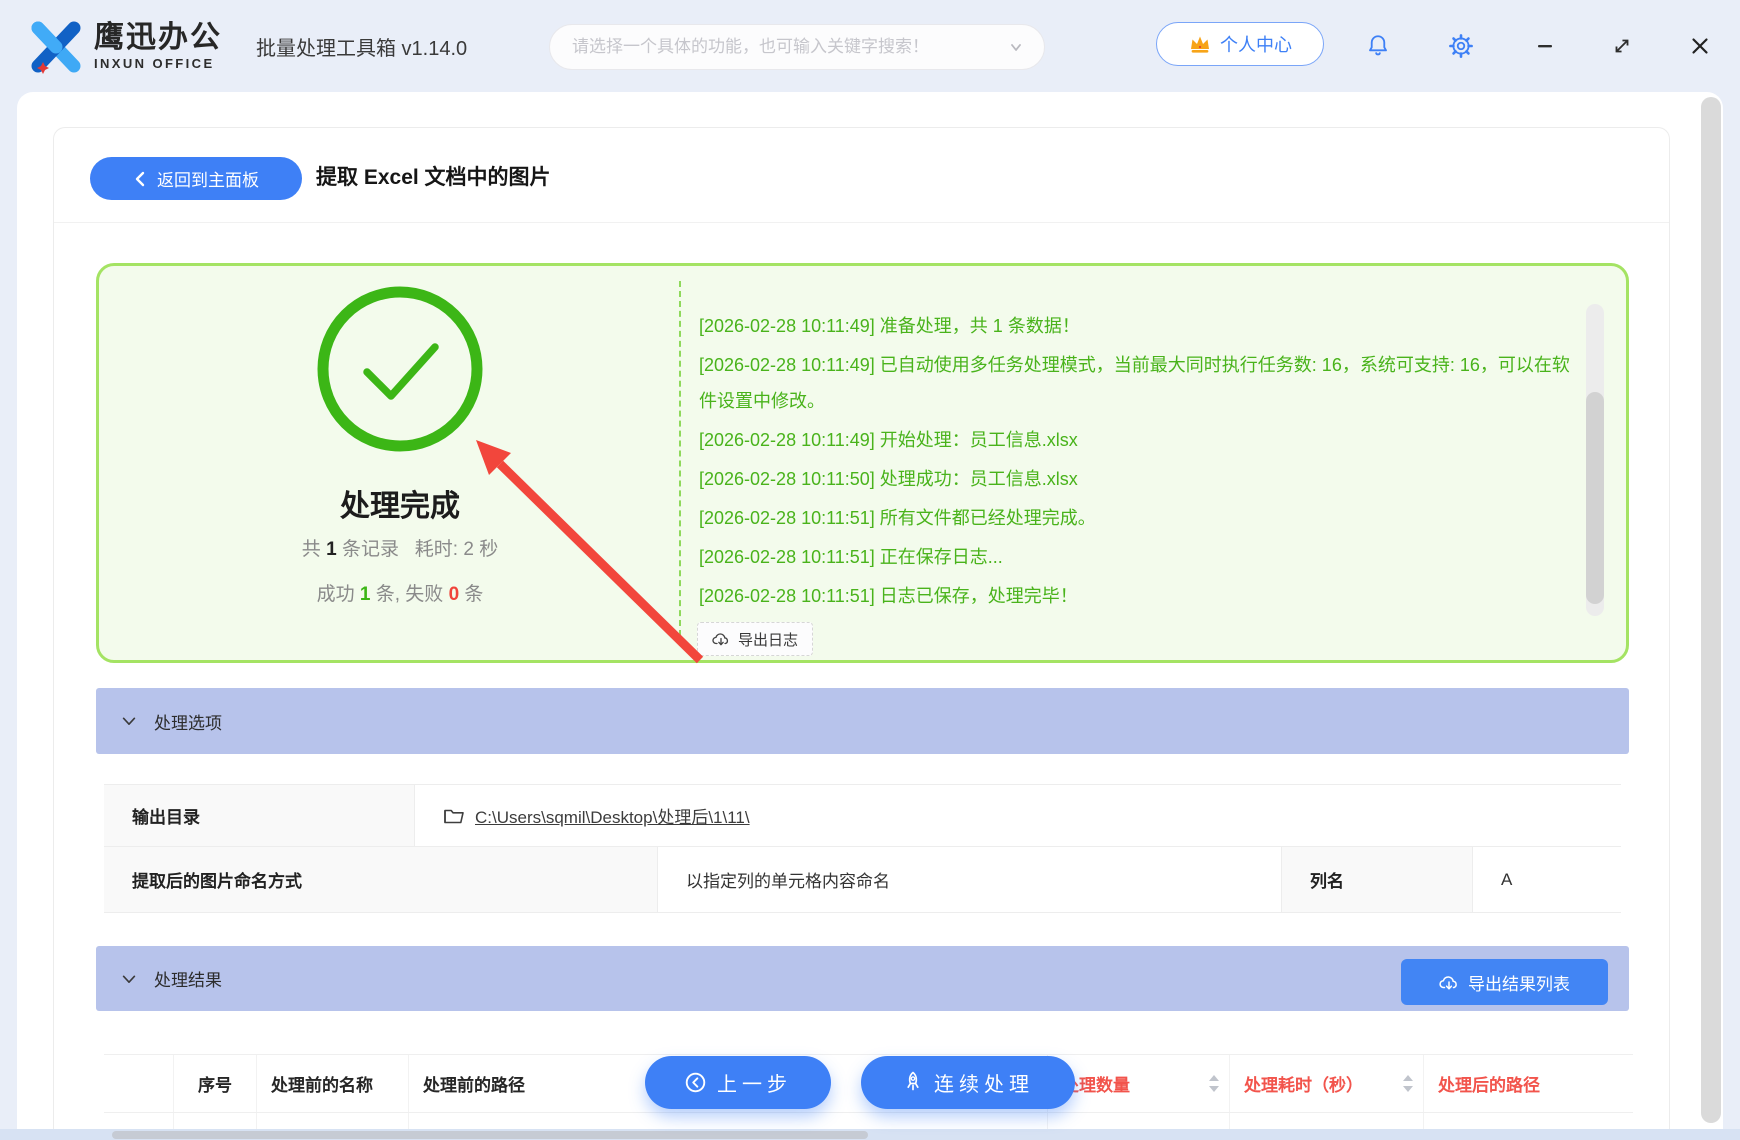 This screenshot has height=1140, width=1740. What do you see at coordinates (454, 594) in the screenshot?
I see `fail-count: 0` at bounding box center [454, 594].